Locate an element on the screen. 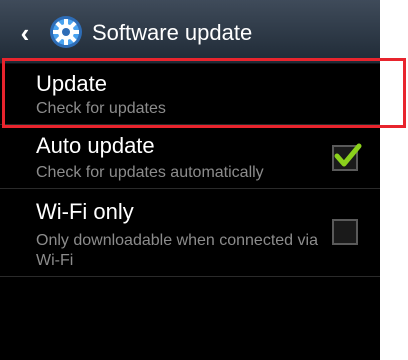 This screenshot has height=360, width=408. wifi-only-title: Wi-Fi only is located at coordinates (85, 211).